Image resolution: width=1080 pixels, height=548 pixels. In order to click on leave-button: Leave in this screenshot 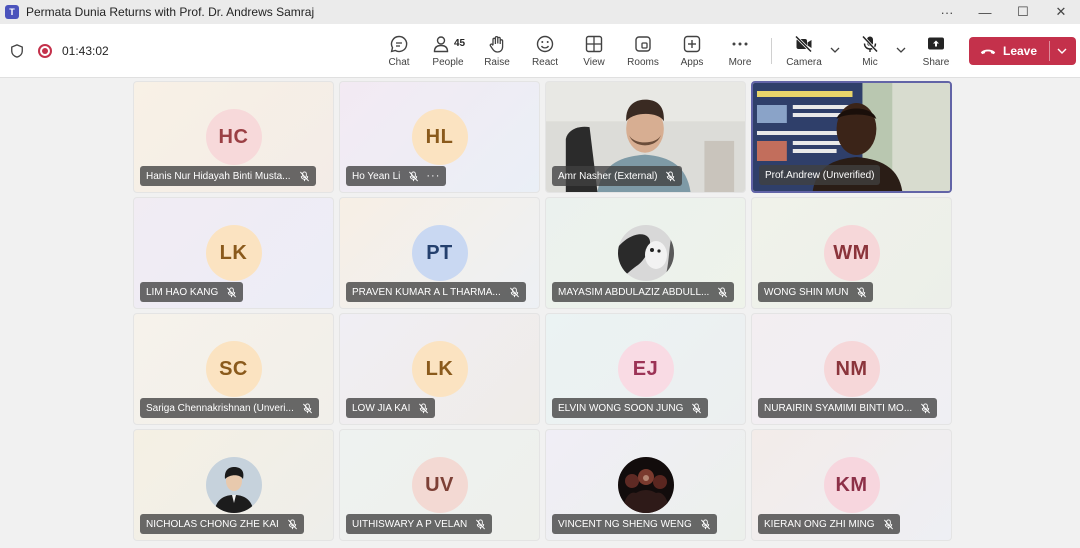, I will do `click(1022, 51)`.